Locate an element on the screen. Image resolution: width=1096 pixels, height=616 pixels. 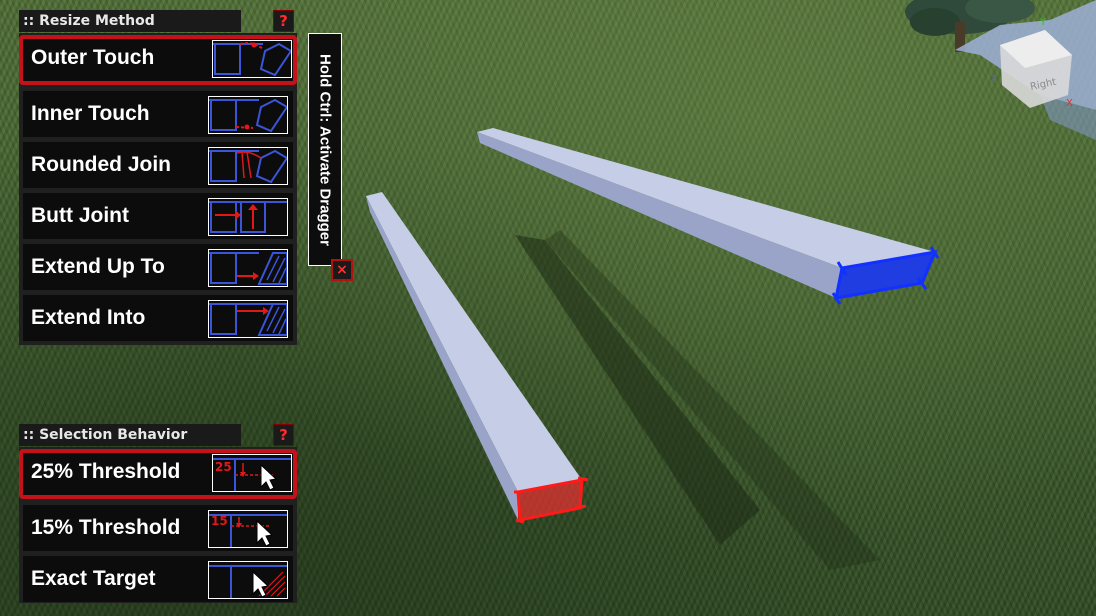
threshold-15-icon: 15 is located at coordinates (248, 529).